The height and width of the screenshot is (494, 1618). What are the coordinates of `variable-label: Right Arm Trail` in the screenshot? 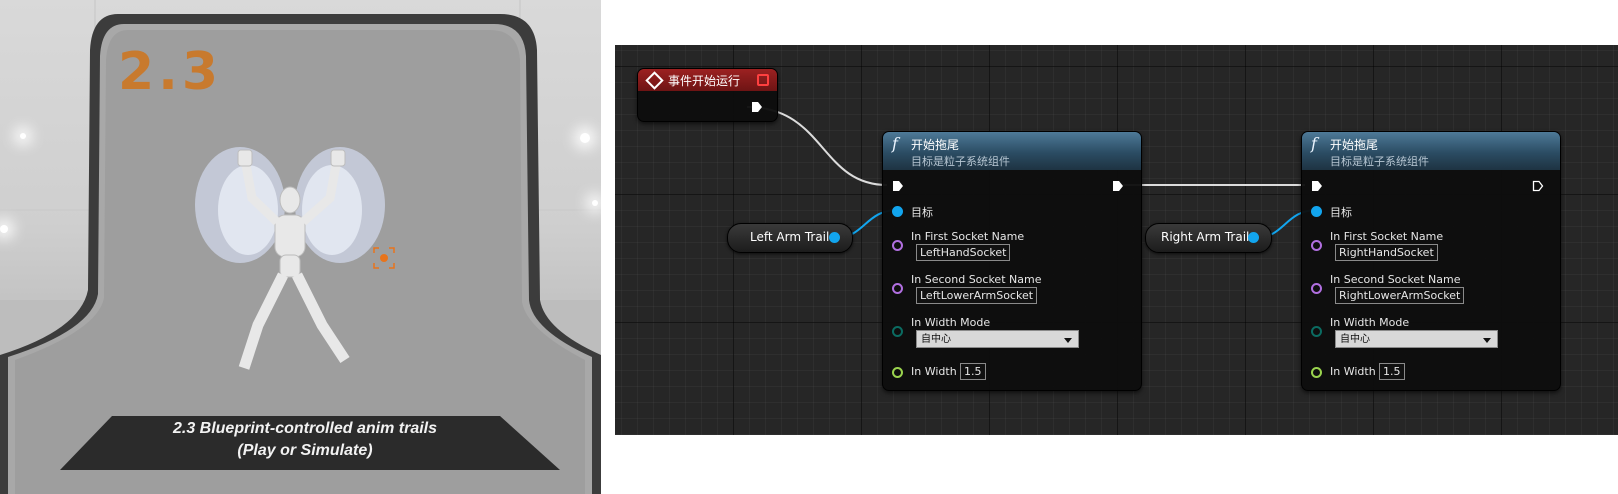 It's located at (1205, 237).